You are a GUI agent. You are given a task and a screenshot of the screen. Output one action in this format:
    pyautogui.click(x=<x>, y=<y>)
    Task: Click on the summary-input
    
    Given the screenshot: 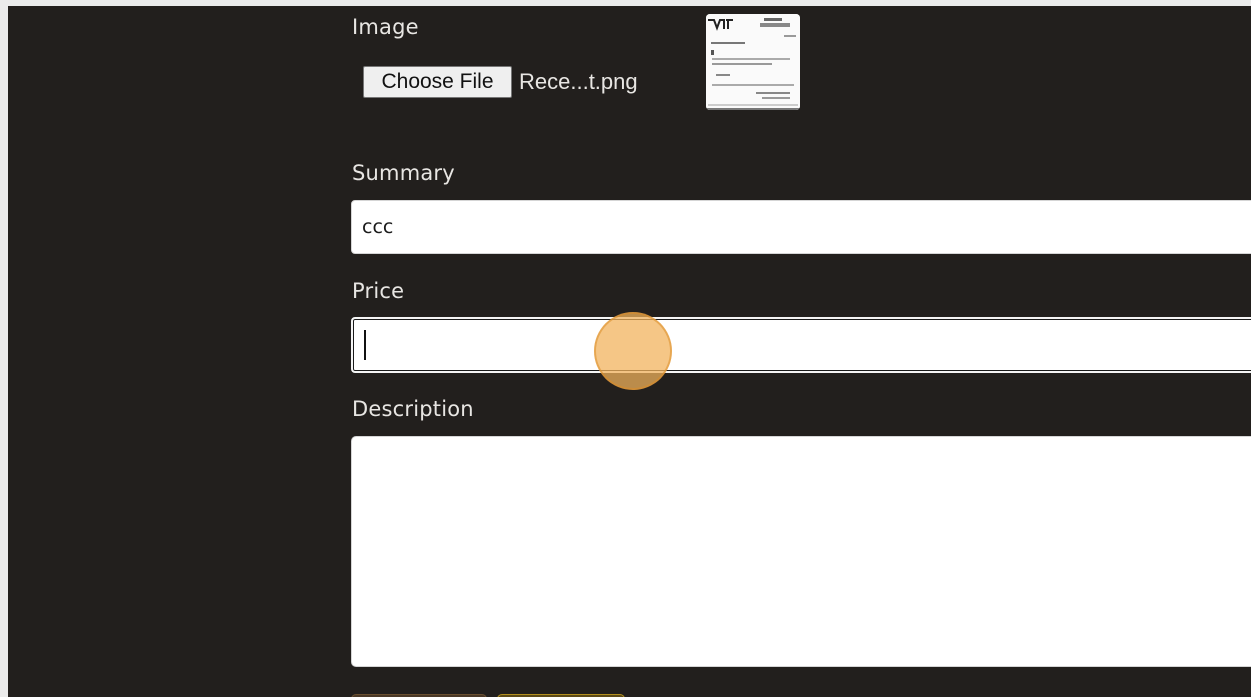 What is the action you would take?
    pyautogui.click(x=801, y=227)
    